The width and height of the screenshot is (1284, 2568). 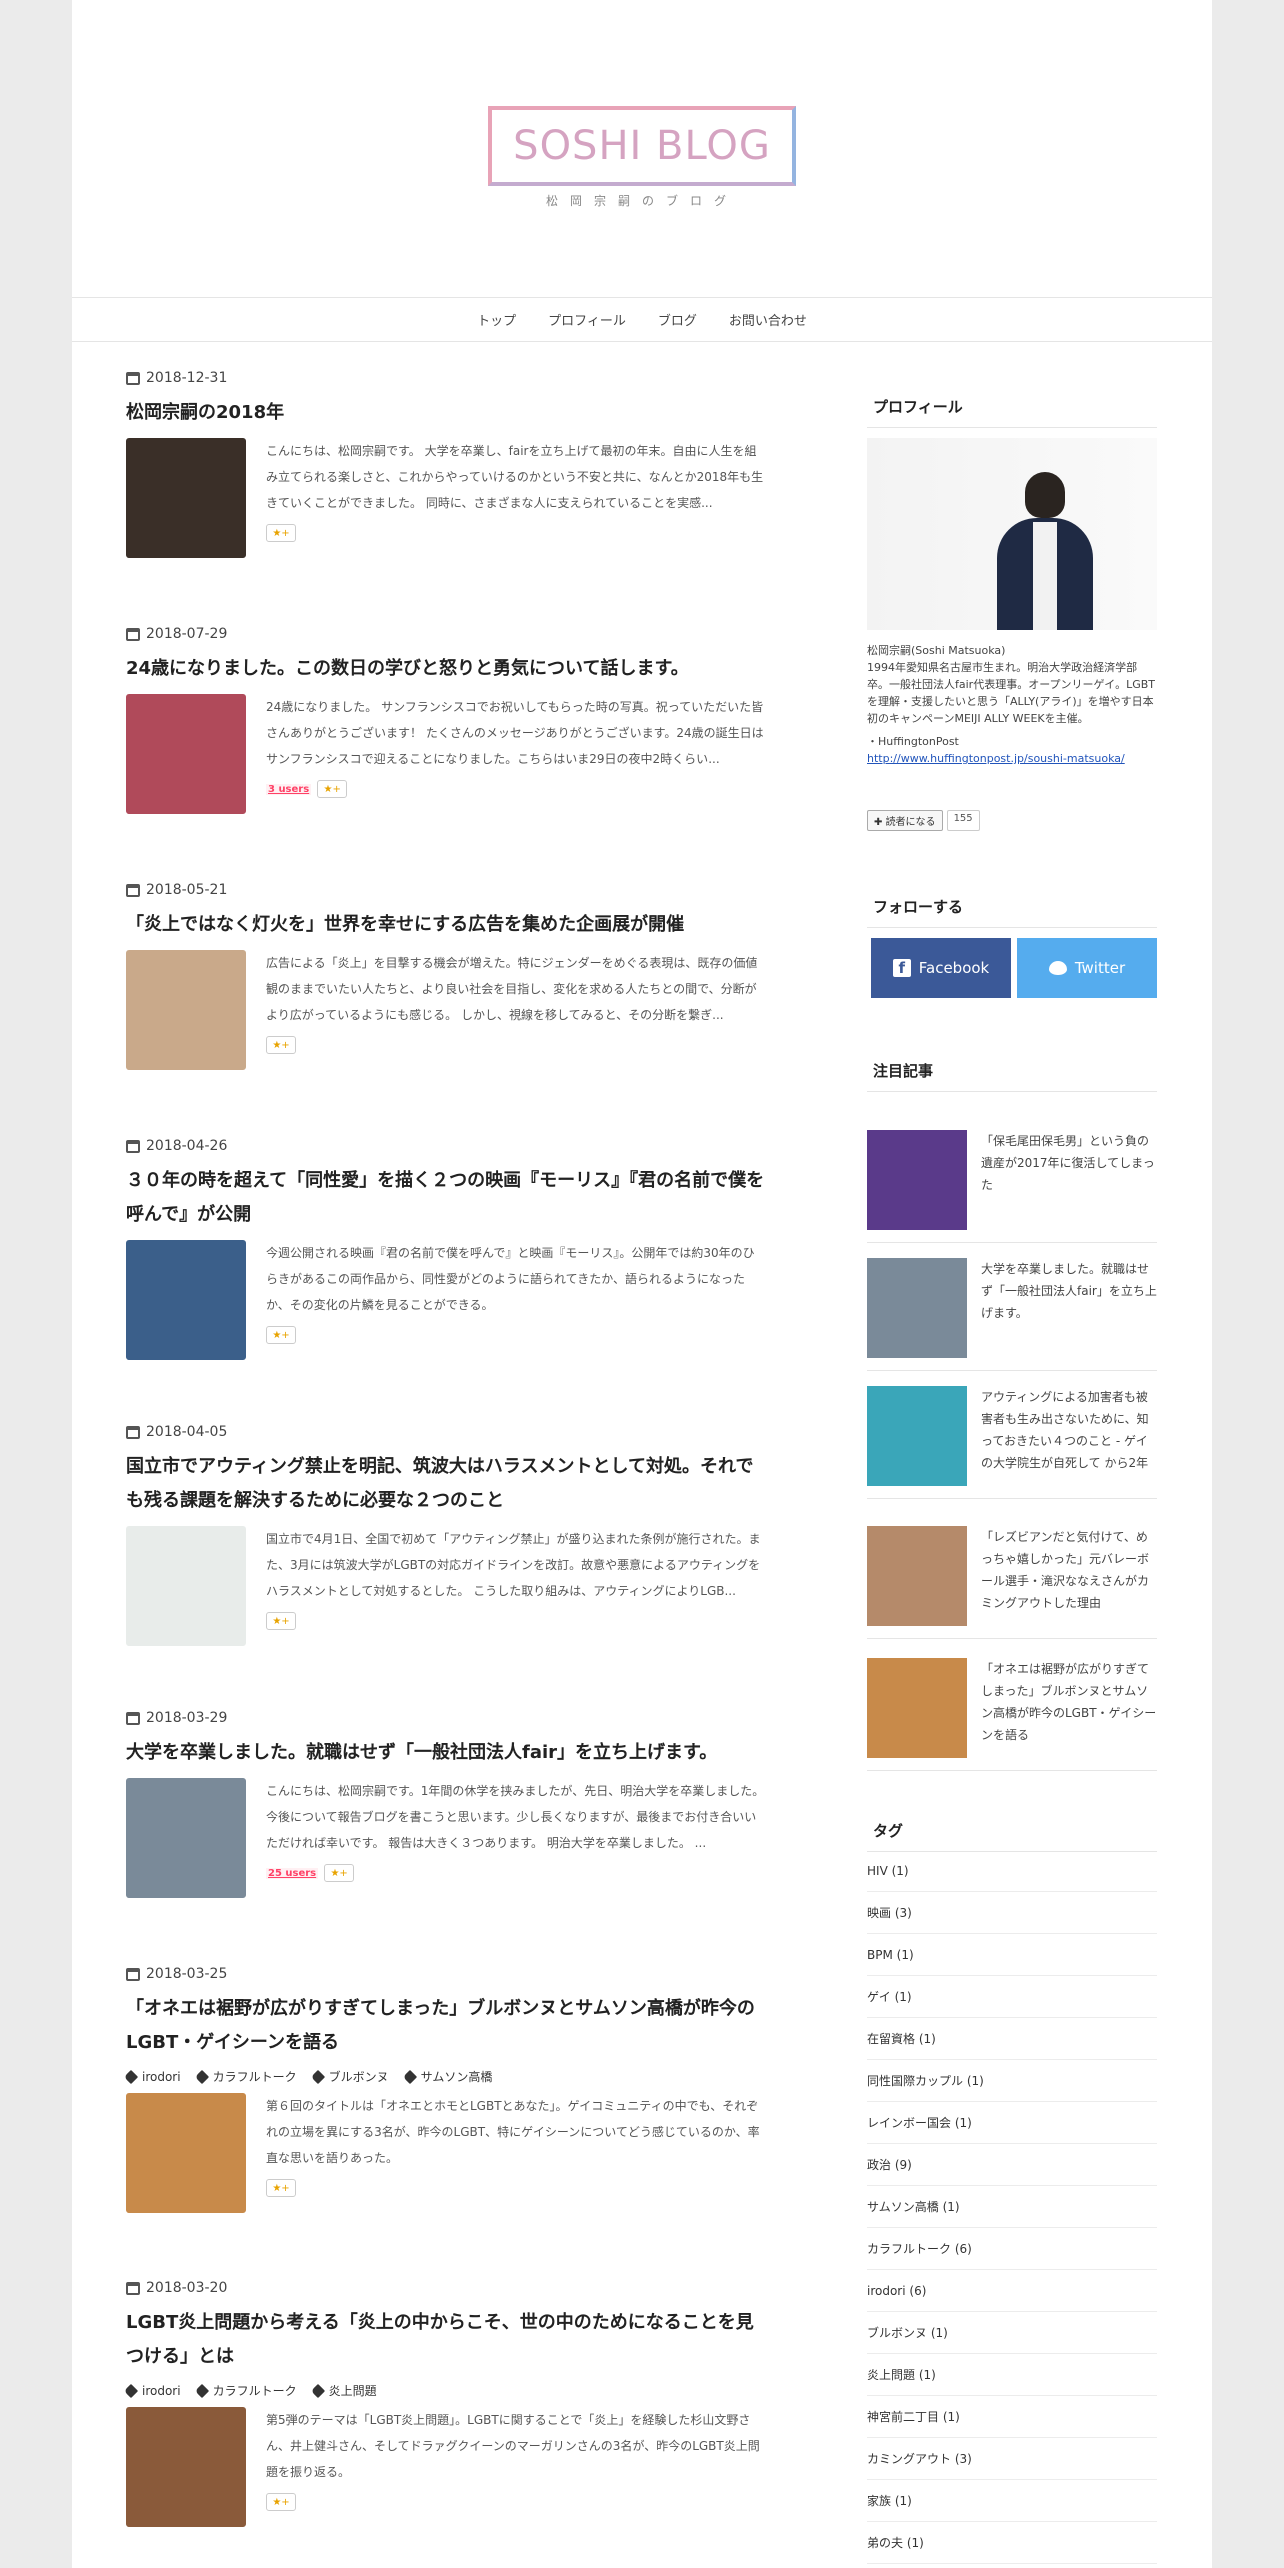 I want to click on tags-heading: タグ, so click(x=1012, y=1833).